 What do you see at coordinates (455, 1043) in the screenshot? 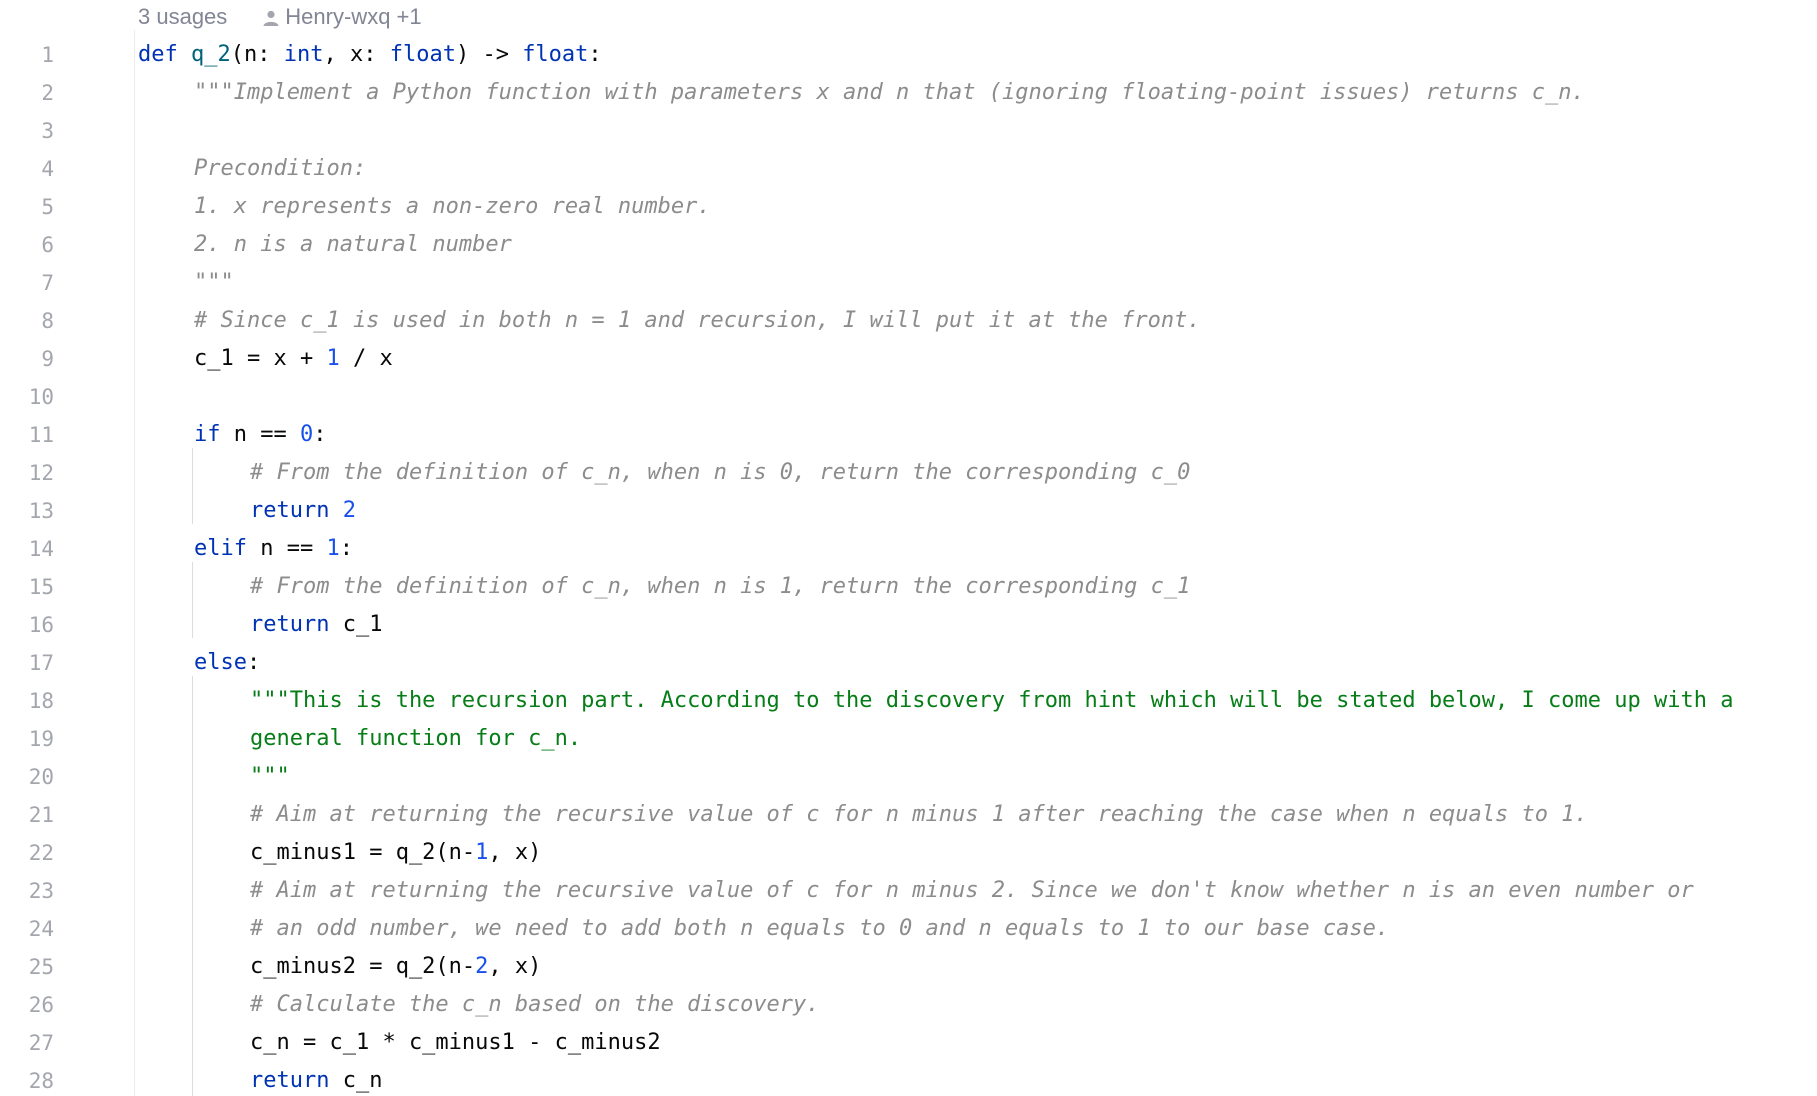
I see `code-text: c_n = c_1 * c_minus1 - c_minus2` at bounding box center [455, 1043].